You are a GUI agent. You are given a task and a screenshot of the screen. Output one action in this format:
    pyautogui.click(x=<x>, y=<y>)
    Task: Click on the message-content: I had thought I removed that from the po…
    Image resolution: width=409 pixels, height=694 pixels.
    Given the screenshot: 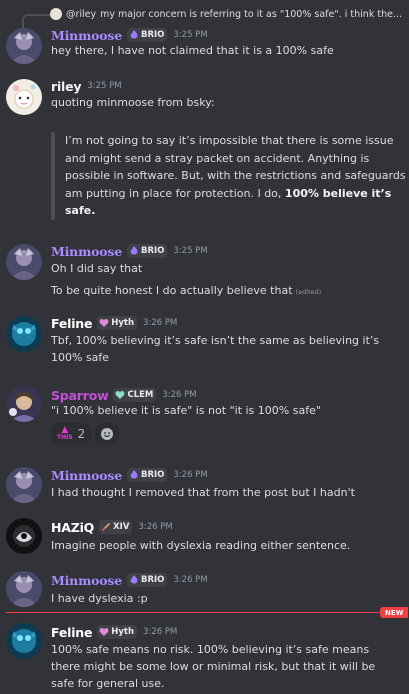 What is the action you would take?
    pyautogui.click(x=203, y=492)
    